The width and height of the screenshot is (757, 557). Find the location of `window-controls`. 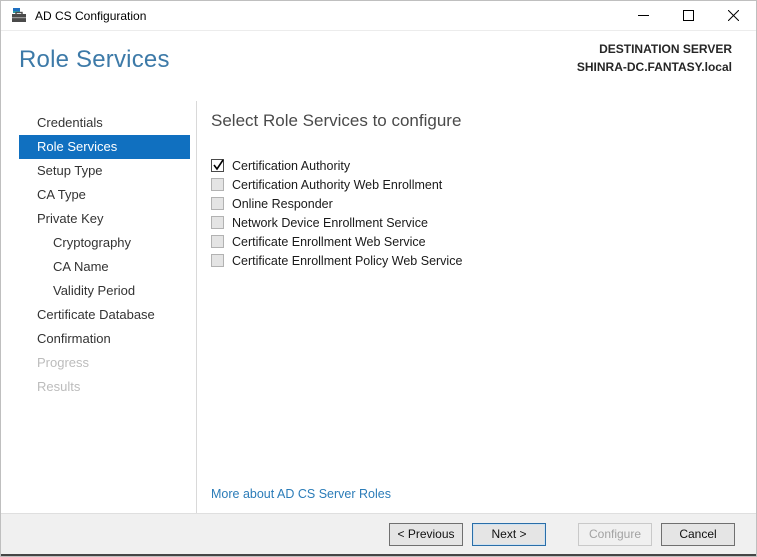

window-controls is located at coordinates (688, 15).